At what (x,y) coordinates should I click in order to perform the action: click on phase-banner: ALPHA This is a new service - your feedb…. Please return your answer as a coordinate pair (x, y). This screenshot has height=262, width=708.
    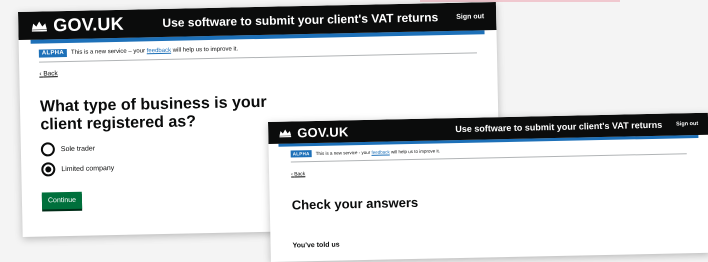
    Looking at the image, I should click on (488, 152).